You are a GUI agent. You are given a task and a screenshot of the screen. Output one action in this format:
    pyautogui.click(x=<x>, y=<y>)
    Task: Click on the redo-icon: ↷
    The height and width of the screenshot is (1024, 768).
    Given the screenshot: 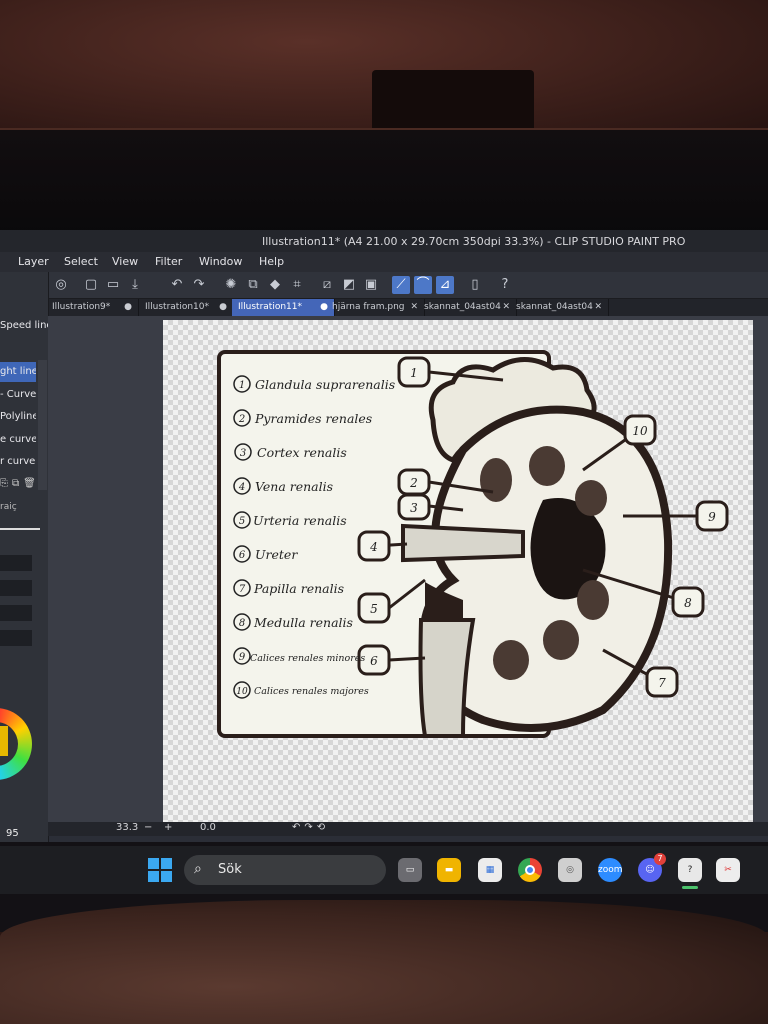 What is the action you would take?
    pyautogui.click(x=199, y=285)
    